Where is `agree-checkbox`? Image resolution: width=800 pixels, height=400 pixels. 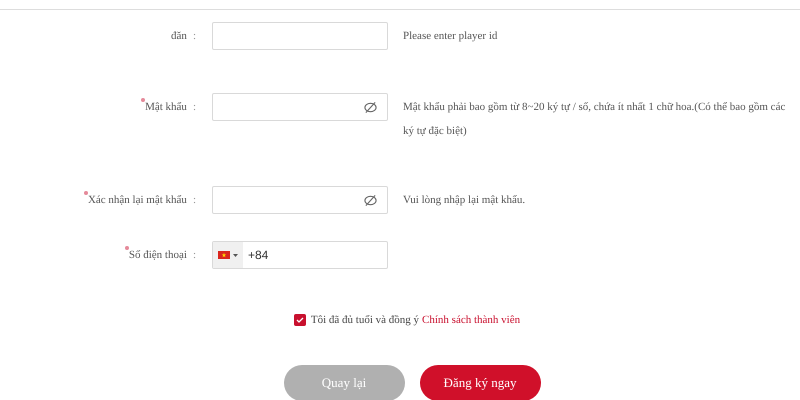 agree-checkbox is located at coordinates (300, 320).